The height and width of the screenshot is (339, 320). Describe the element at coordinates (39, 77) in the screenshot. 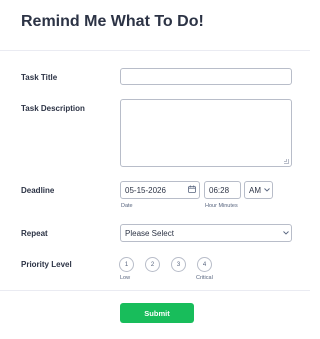

I see `task-title-label: Task Title` at that location.